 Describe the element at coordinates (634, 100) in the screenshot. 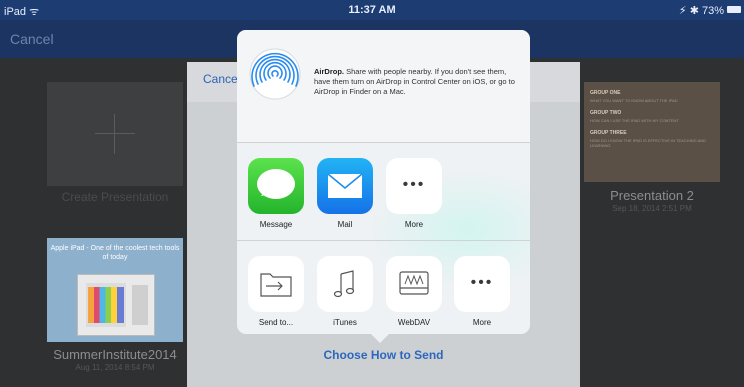

I see `slide-subtext: WHAT YOU WANT TO KNOW ABOUT THE IPAD` at that location.